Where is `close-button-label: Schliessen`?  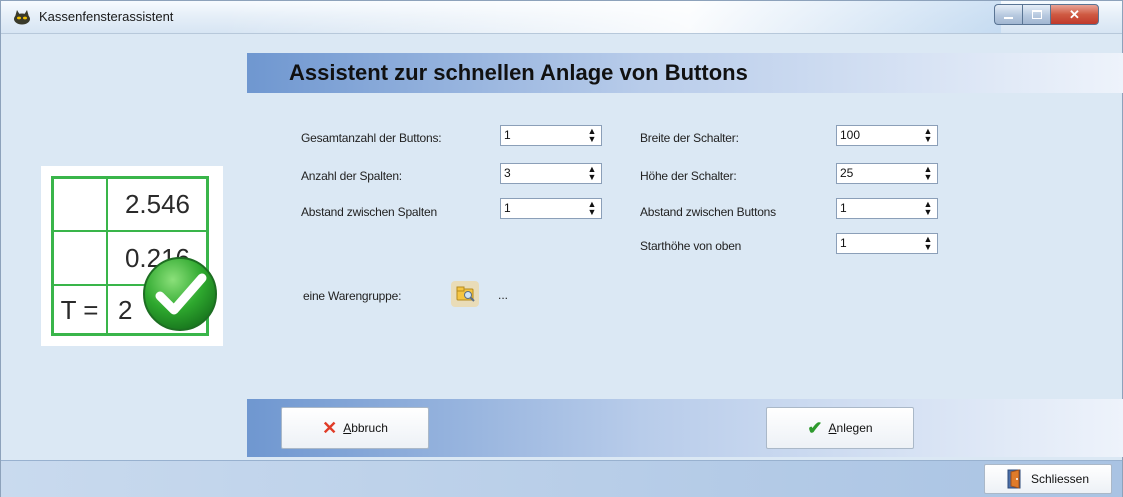 close-button-label: Schliessen is located at coordinates (1060, 479).